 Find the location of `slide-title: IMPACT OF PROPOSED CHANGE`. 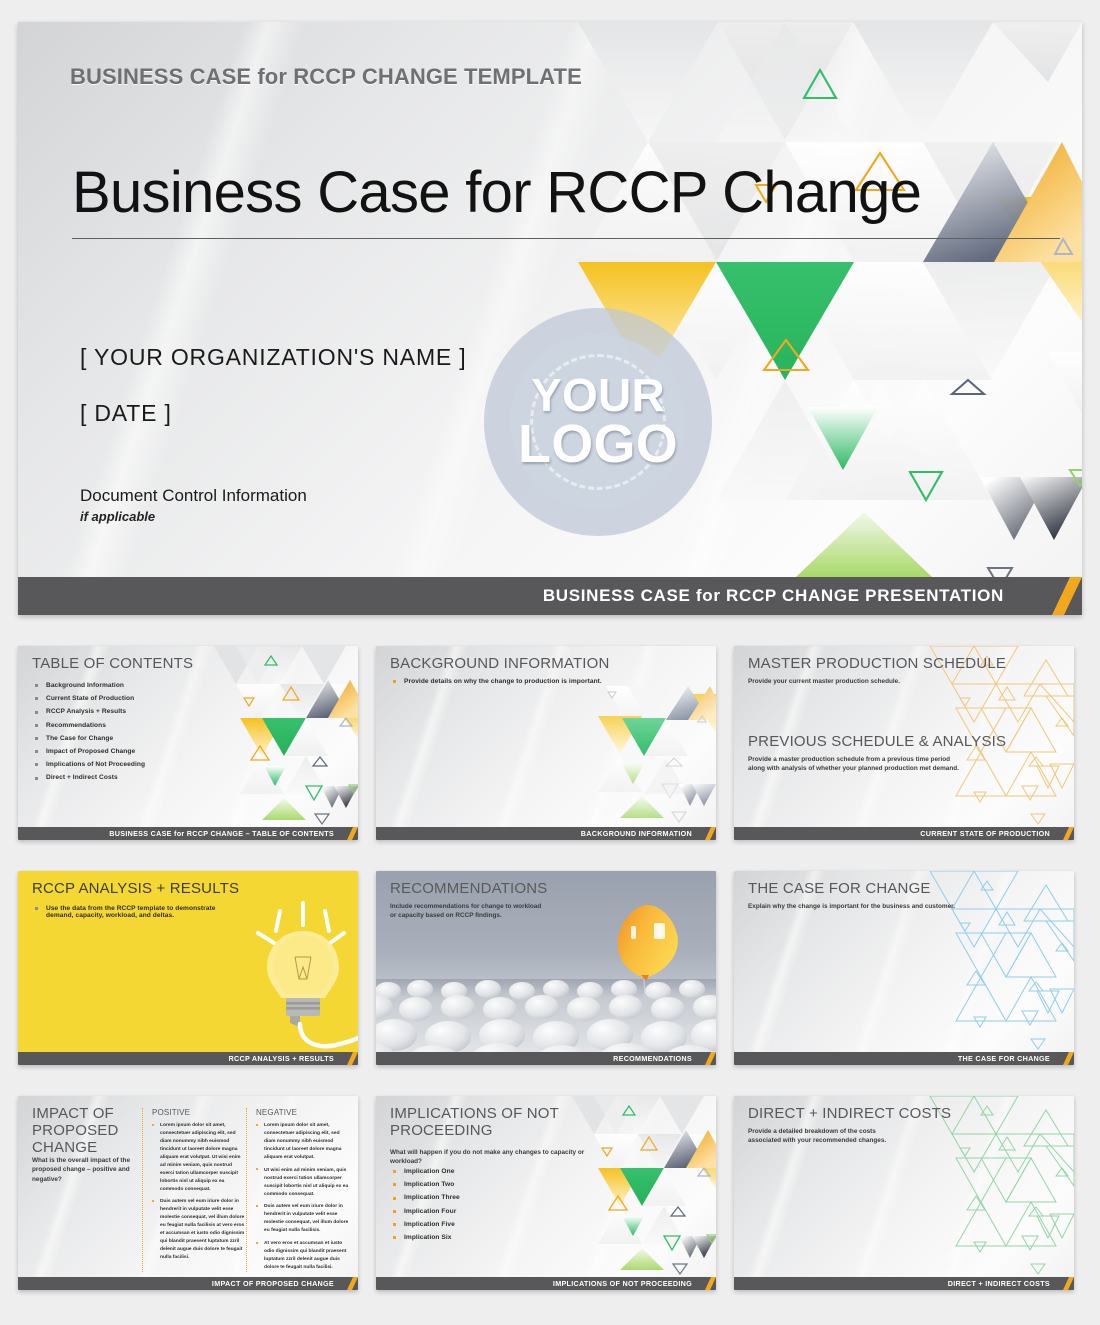

slide-title: IMPACT OF PROPOSED CHANGE is located at coordinates (75, 1131).